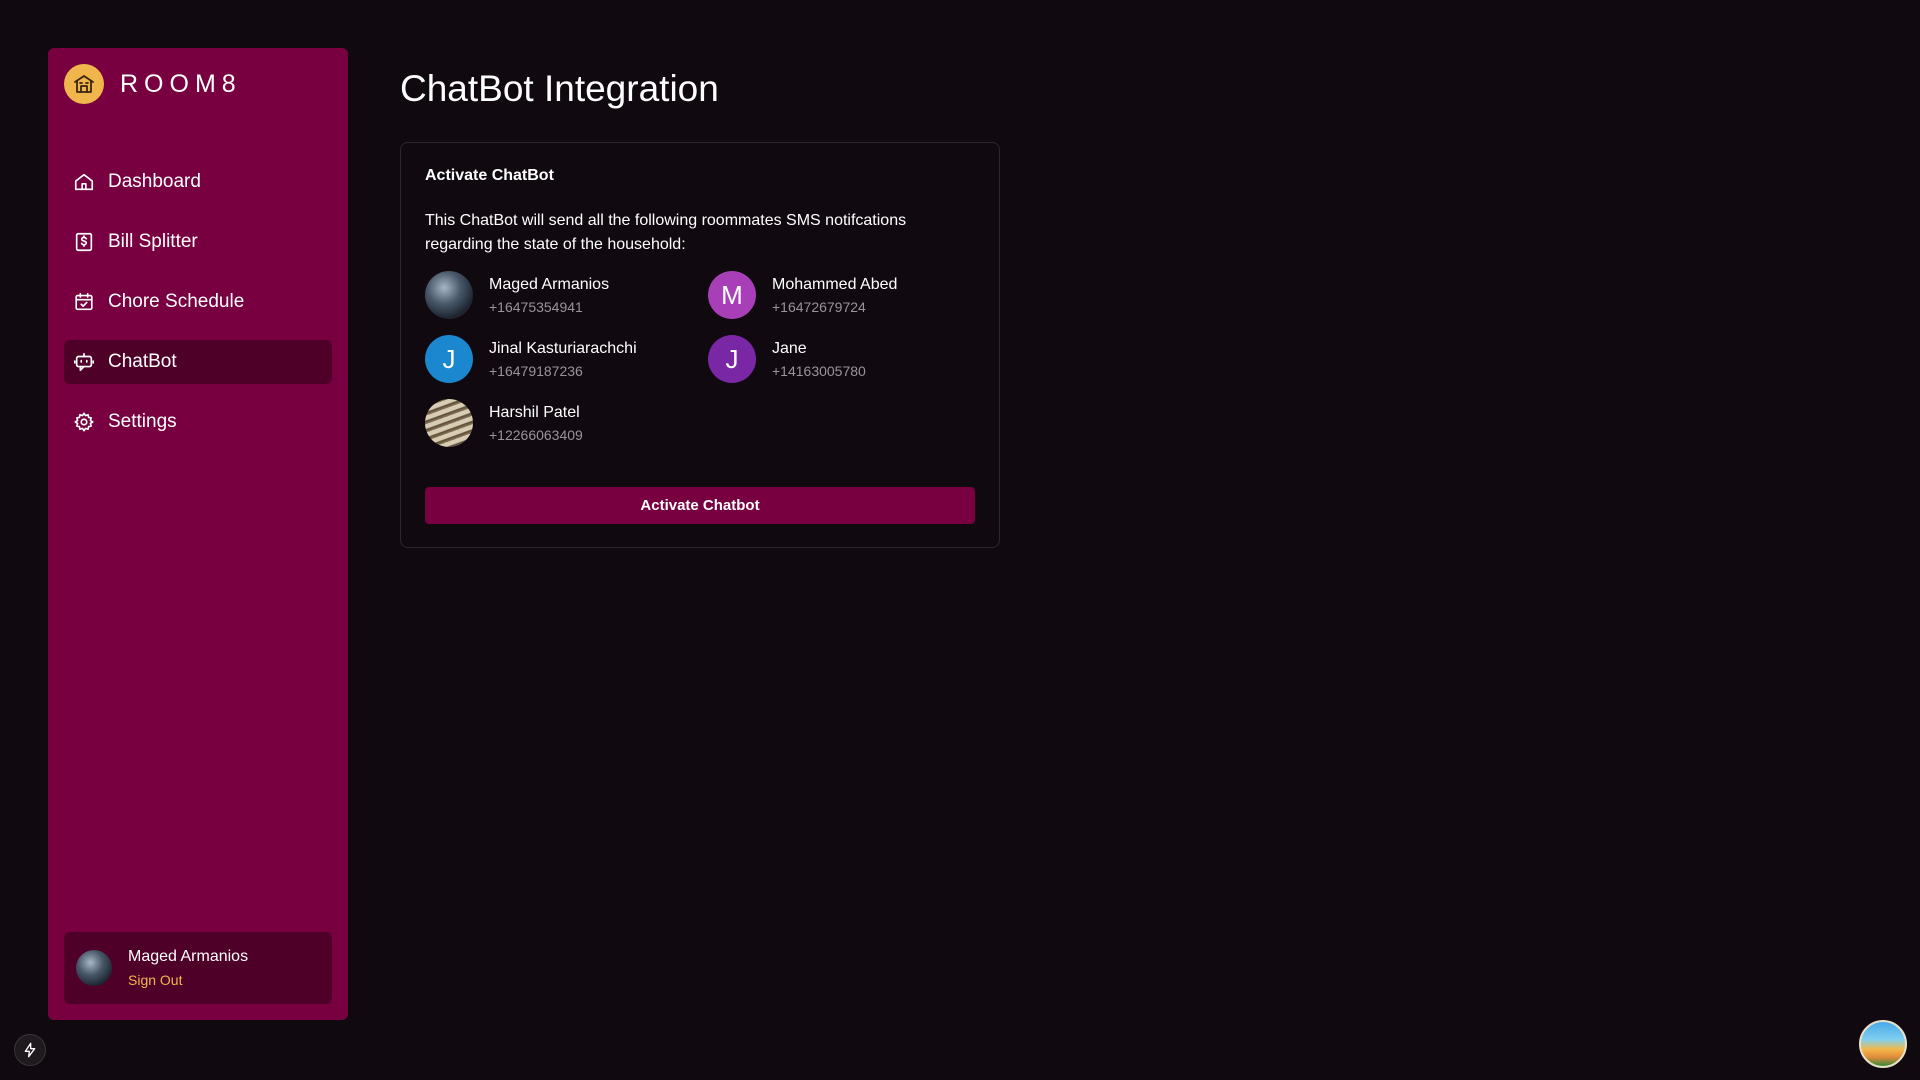 The width and height of the screenshot is (1920, 1080). Describe the element at coordinates (834, 295) in the screenshot. I see `member-info: Mohammed Abed +16472679724` at that location.